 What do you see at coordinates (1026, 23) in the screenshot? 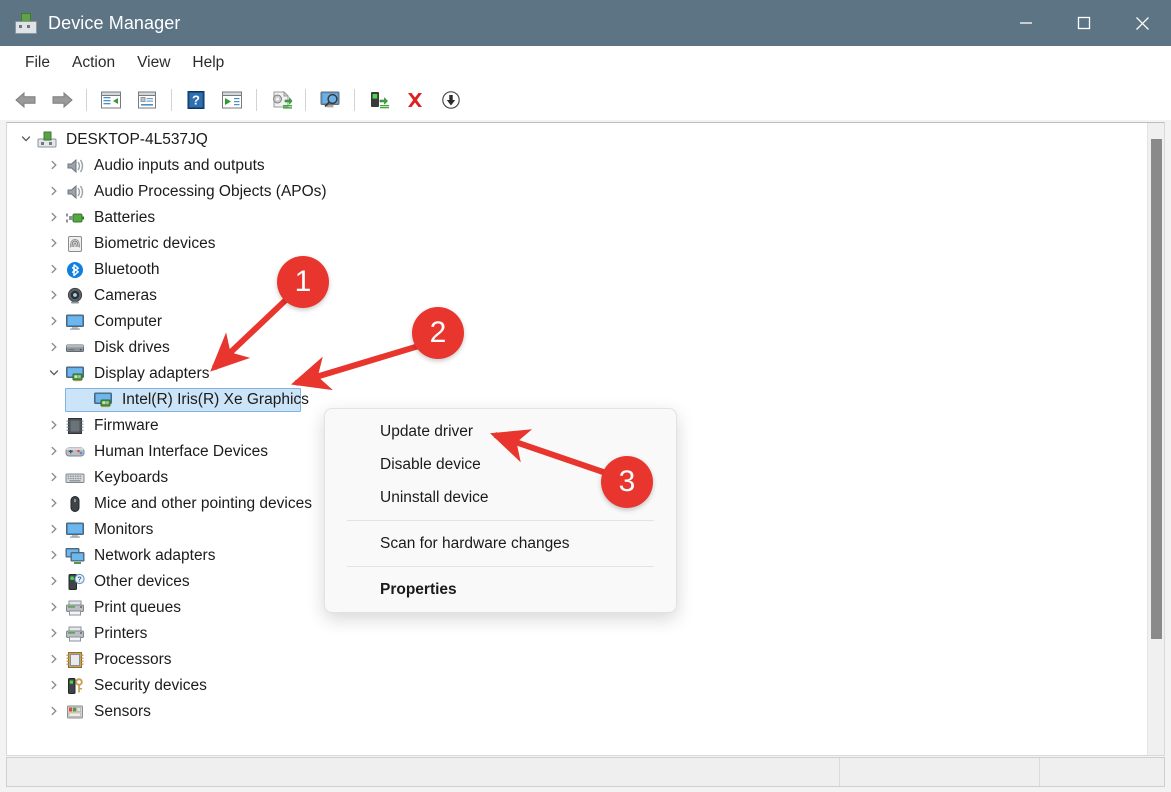
I see `minimize-button` at bounding box center [1026, 23].